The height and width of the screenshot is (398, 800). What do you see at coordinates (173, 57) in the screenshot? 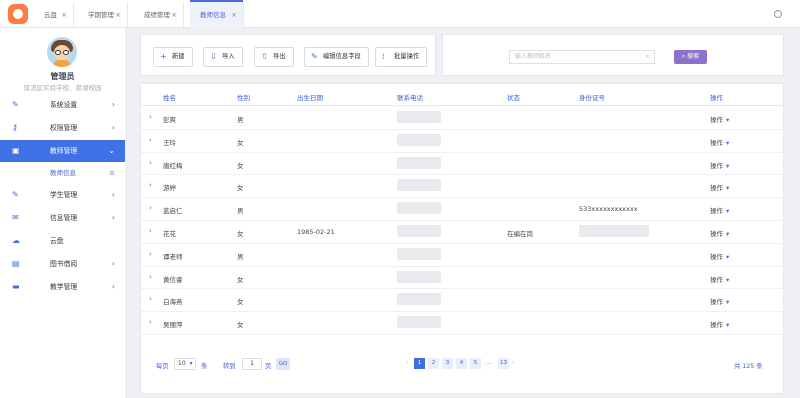
I see `new-button: + 新建` at bounding box center [173, 57].